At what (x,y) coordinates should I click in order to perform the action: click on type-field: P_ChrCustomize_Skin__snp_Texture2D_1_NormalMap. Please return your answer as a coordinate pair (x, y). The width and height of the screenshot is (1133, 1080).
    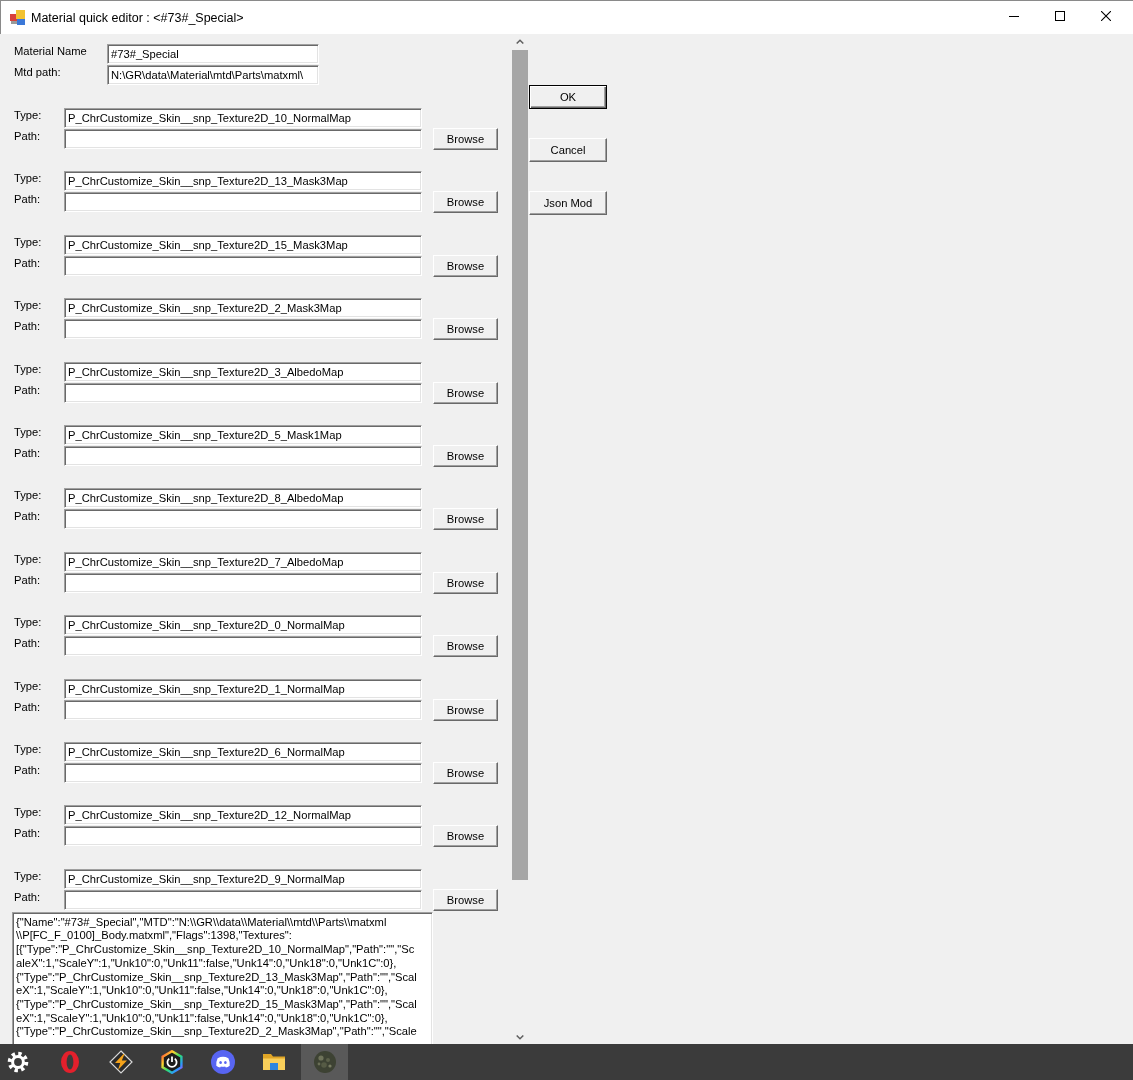
    Looking at the image, I should click on (243, 688).